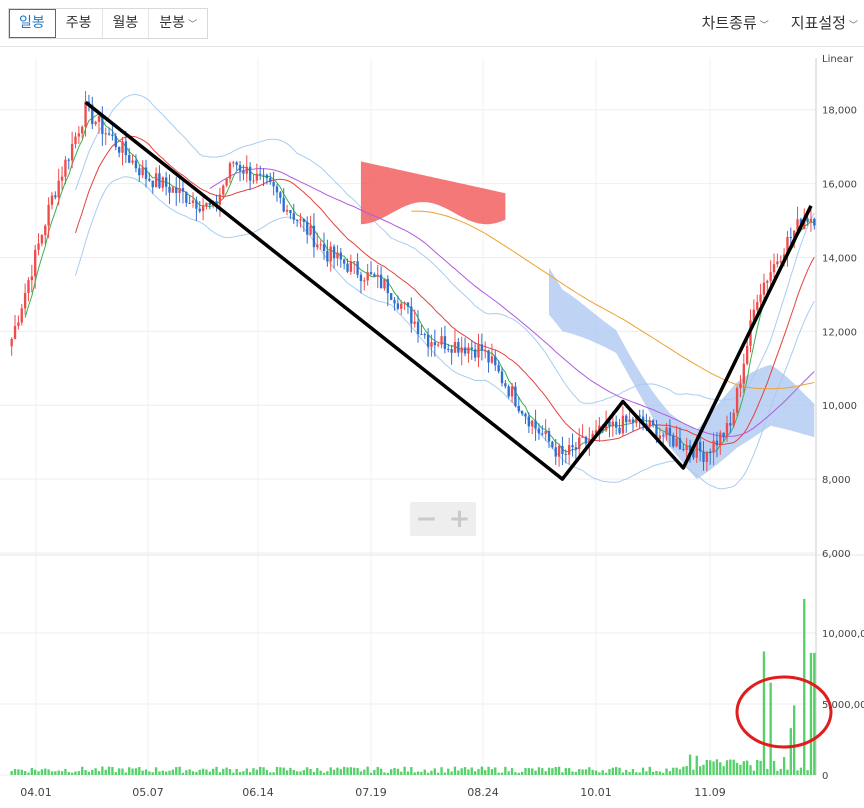 The image size is (864, 808). Describe the element at coordinates (32, 23) in the screenshot. I see `tab-daily: 일봉` at that location.